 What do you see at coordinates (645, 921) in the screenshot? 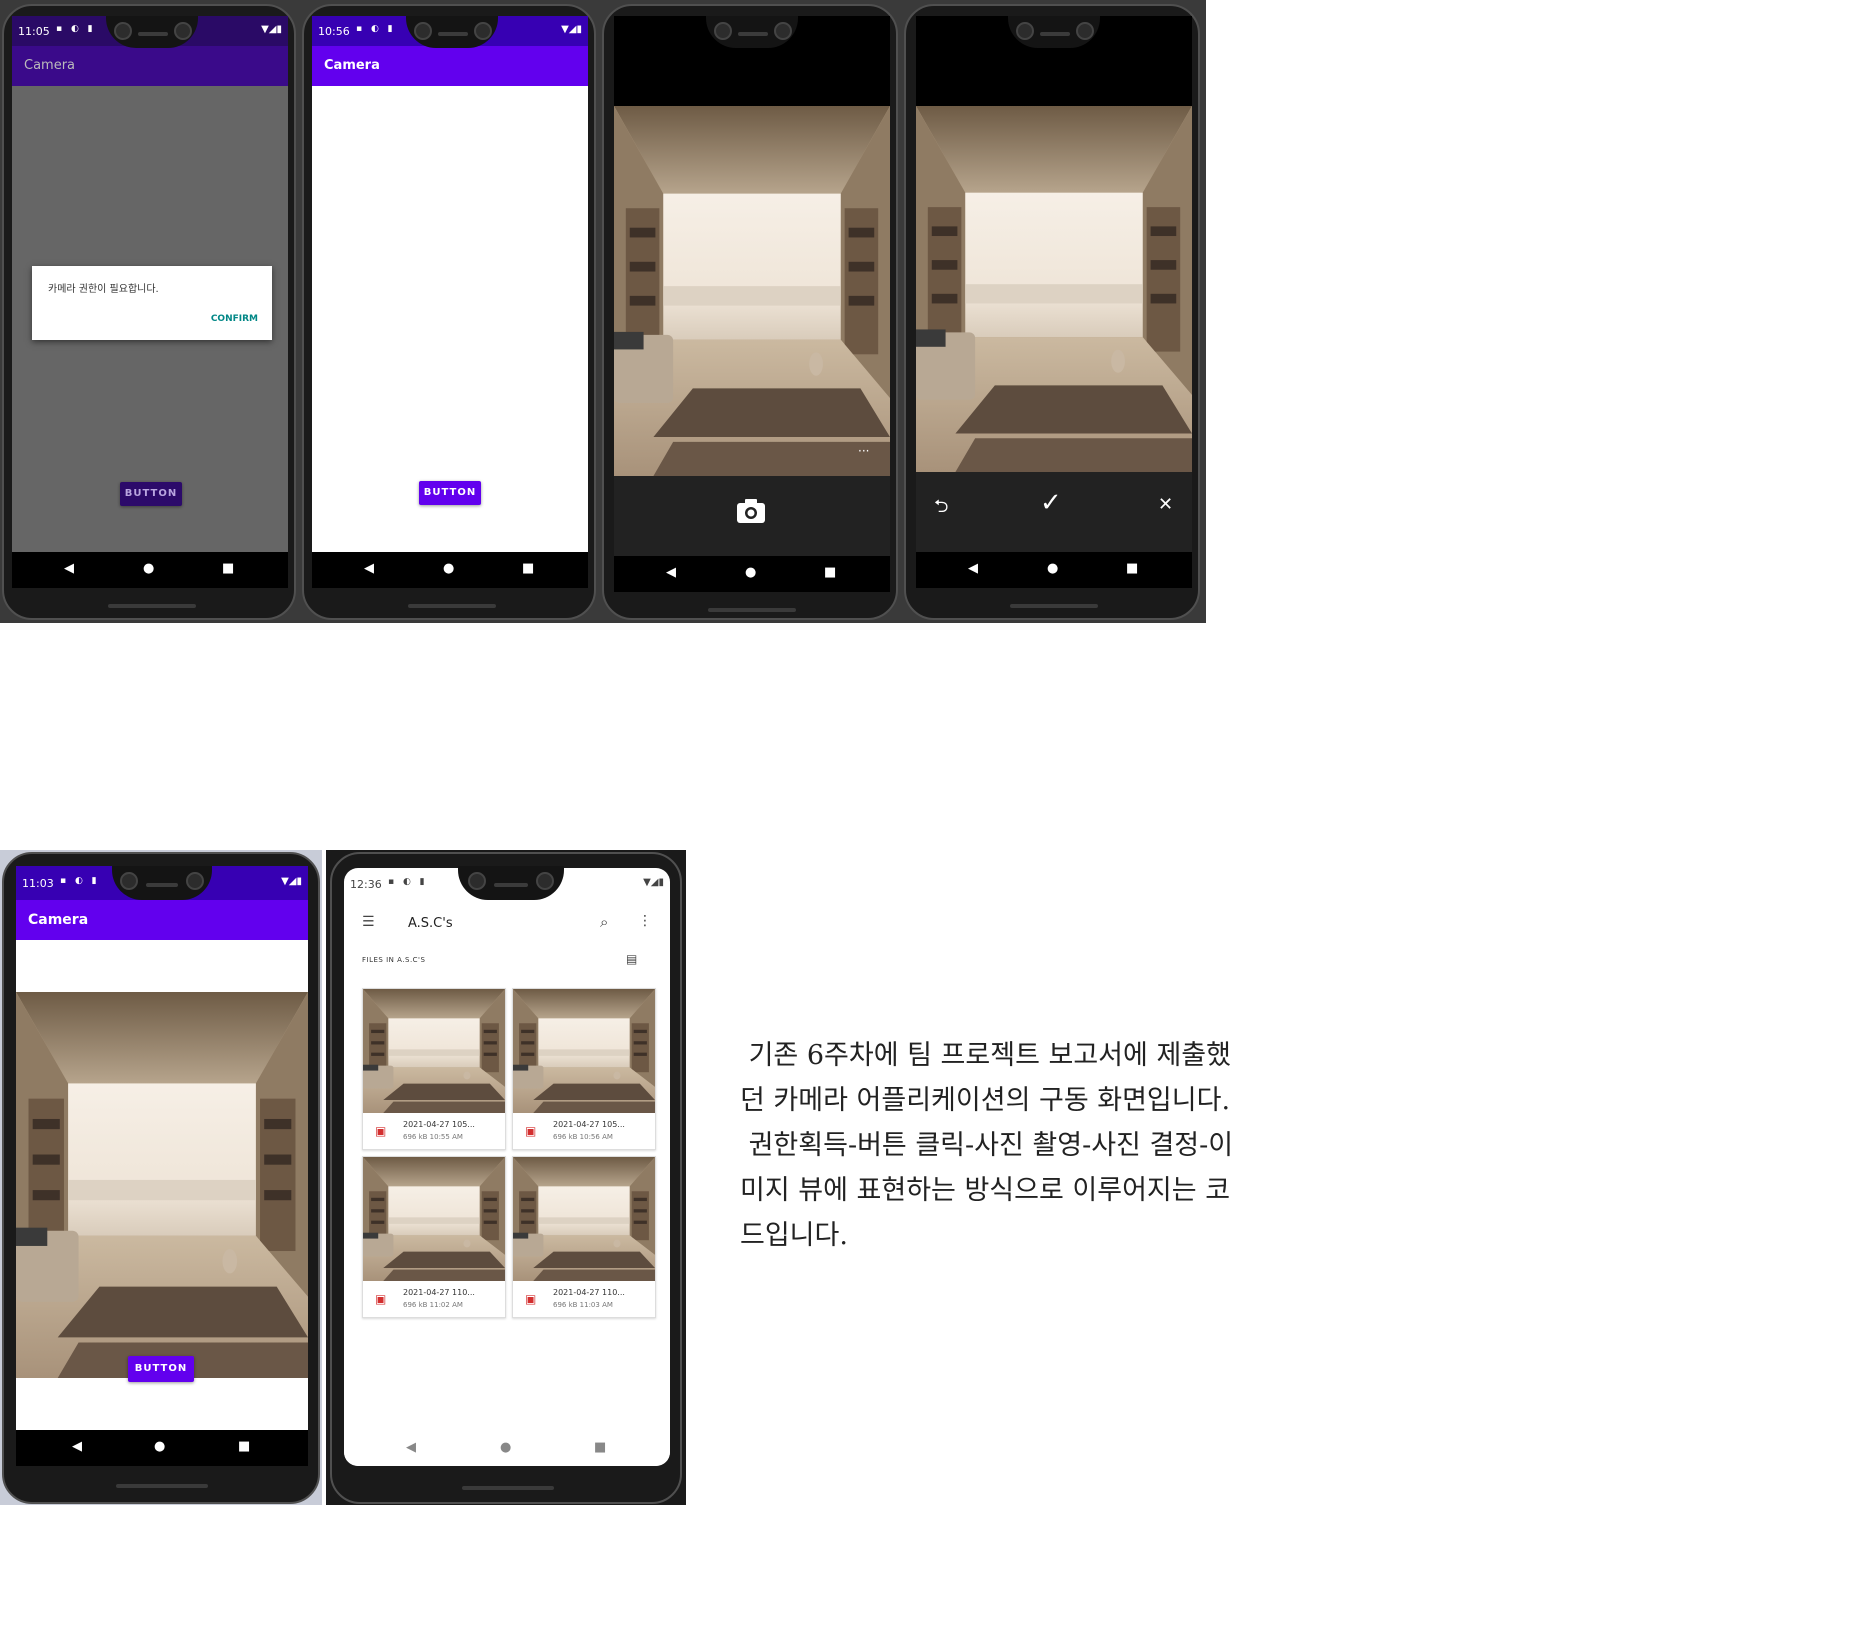
I see `more-options-icon: ⋮` at bounding box center [645, 921].